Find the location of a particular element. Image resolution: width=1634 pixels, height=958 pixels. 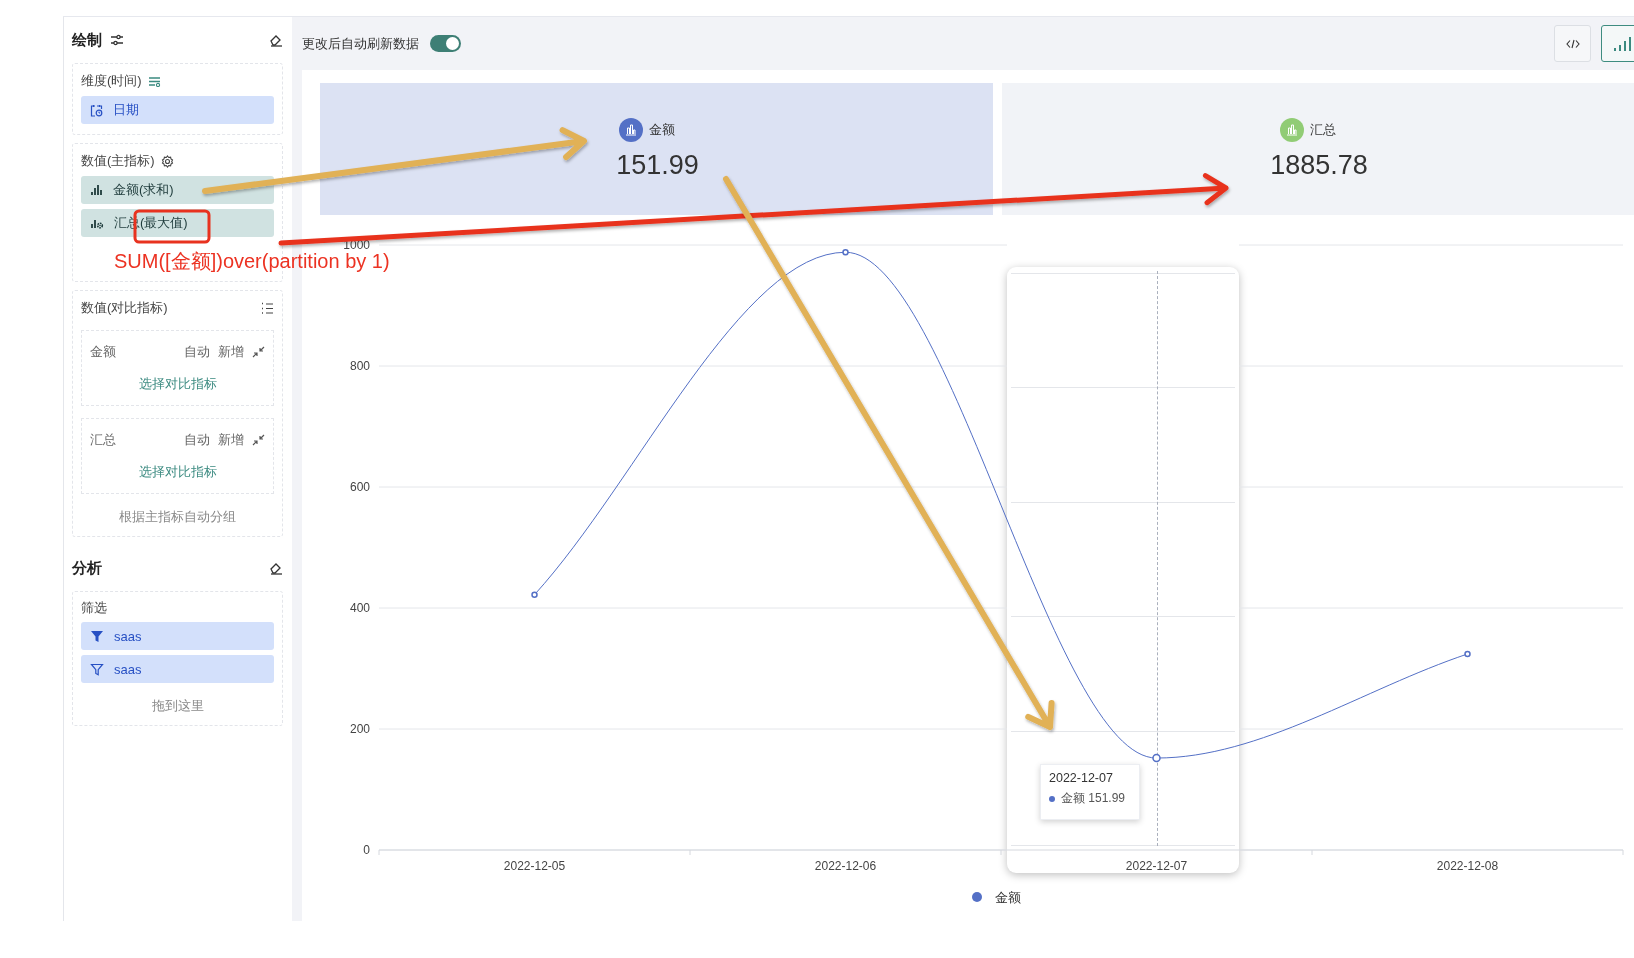

y-tick-label: 200 is located at coordinates (359, 729).